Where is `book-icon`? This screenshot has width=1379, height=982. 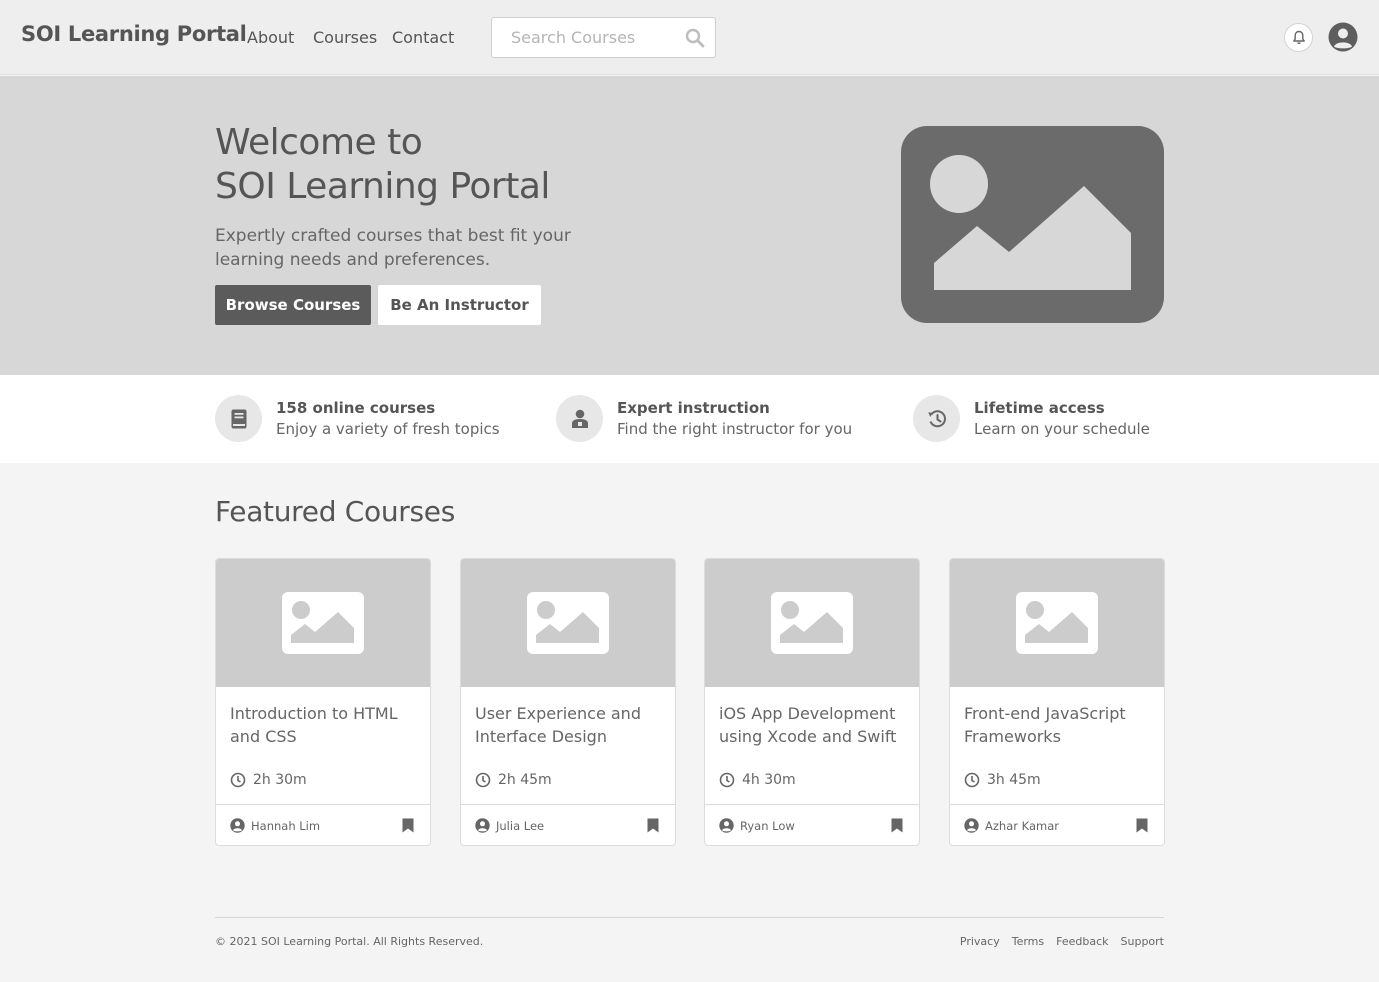
book-icon is located at coordinates (238, 418).